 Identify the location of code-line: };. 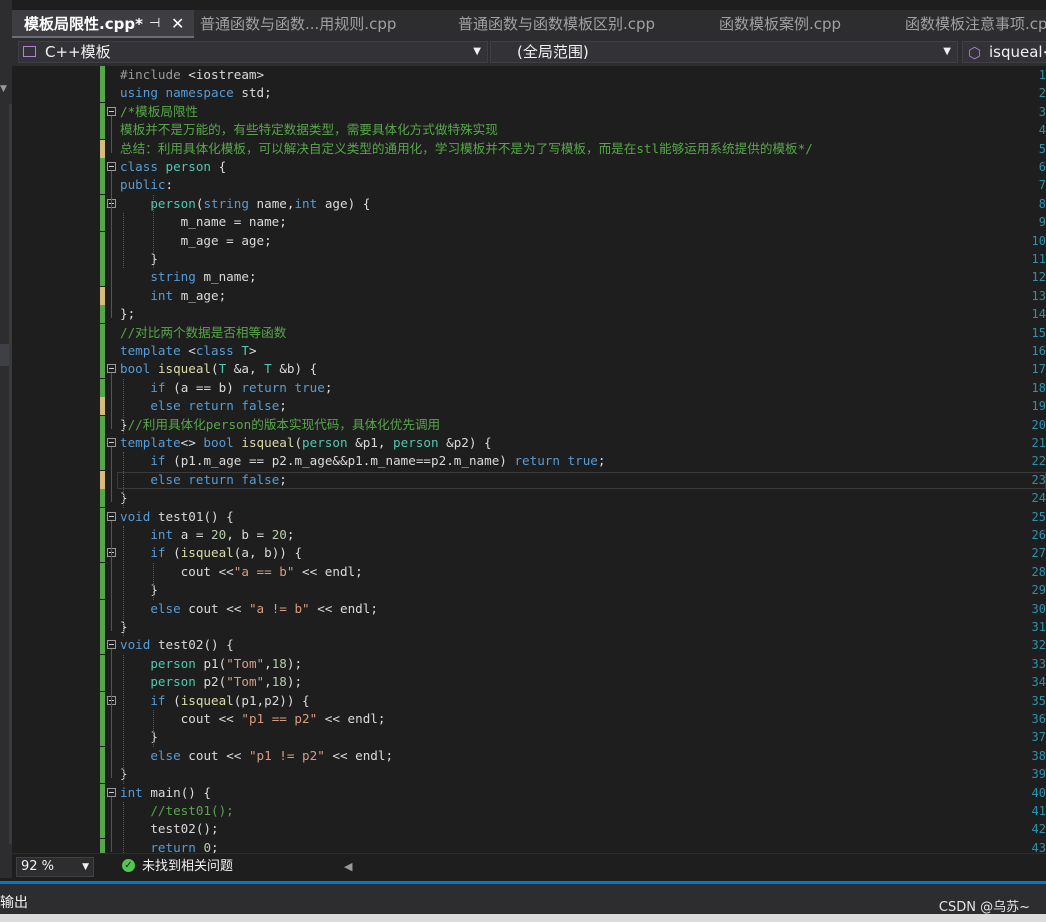
(127, 314).